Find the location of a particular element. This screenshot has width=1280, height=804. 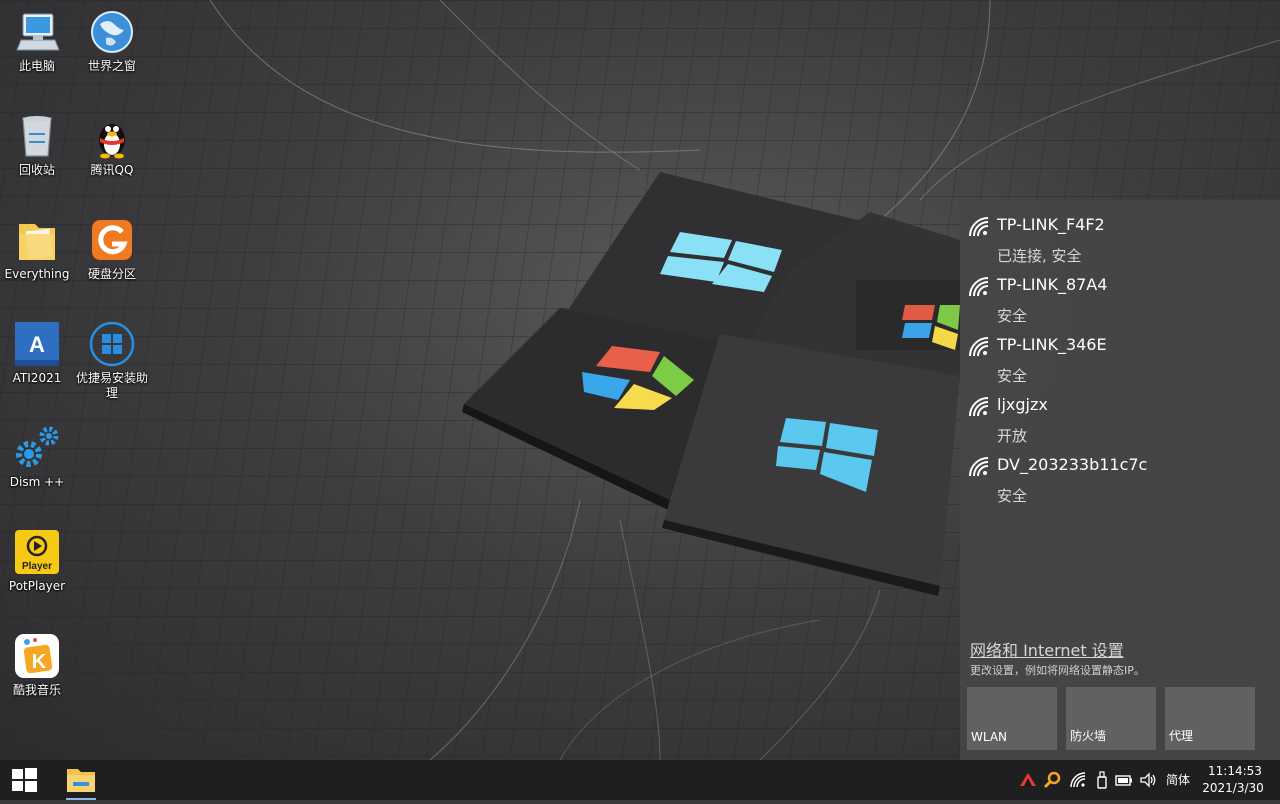

battery-icon is located at coordinates (1124, 780).